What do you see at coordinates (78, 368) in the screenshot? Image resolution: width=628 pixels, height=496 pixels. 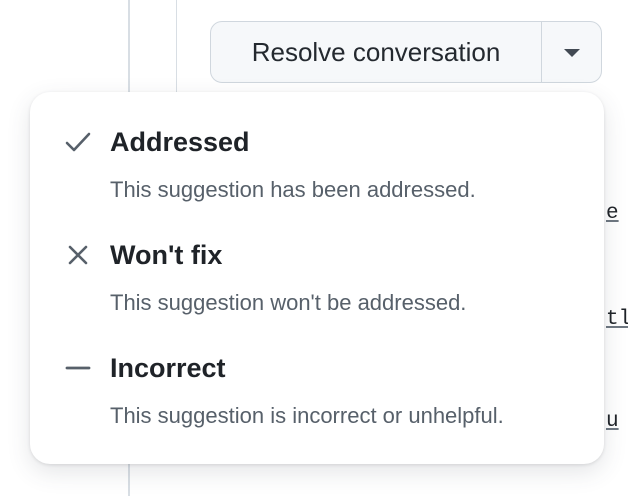 I see `dash-icon` at bounding box center [78, 368].